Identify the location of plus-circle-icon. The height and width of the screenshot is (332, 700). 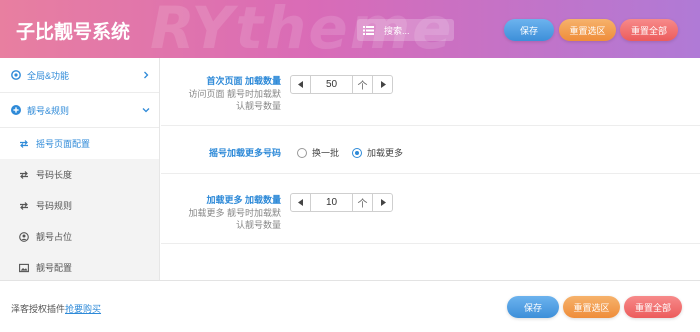
(16, 110).